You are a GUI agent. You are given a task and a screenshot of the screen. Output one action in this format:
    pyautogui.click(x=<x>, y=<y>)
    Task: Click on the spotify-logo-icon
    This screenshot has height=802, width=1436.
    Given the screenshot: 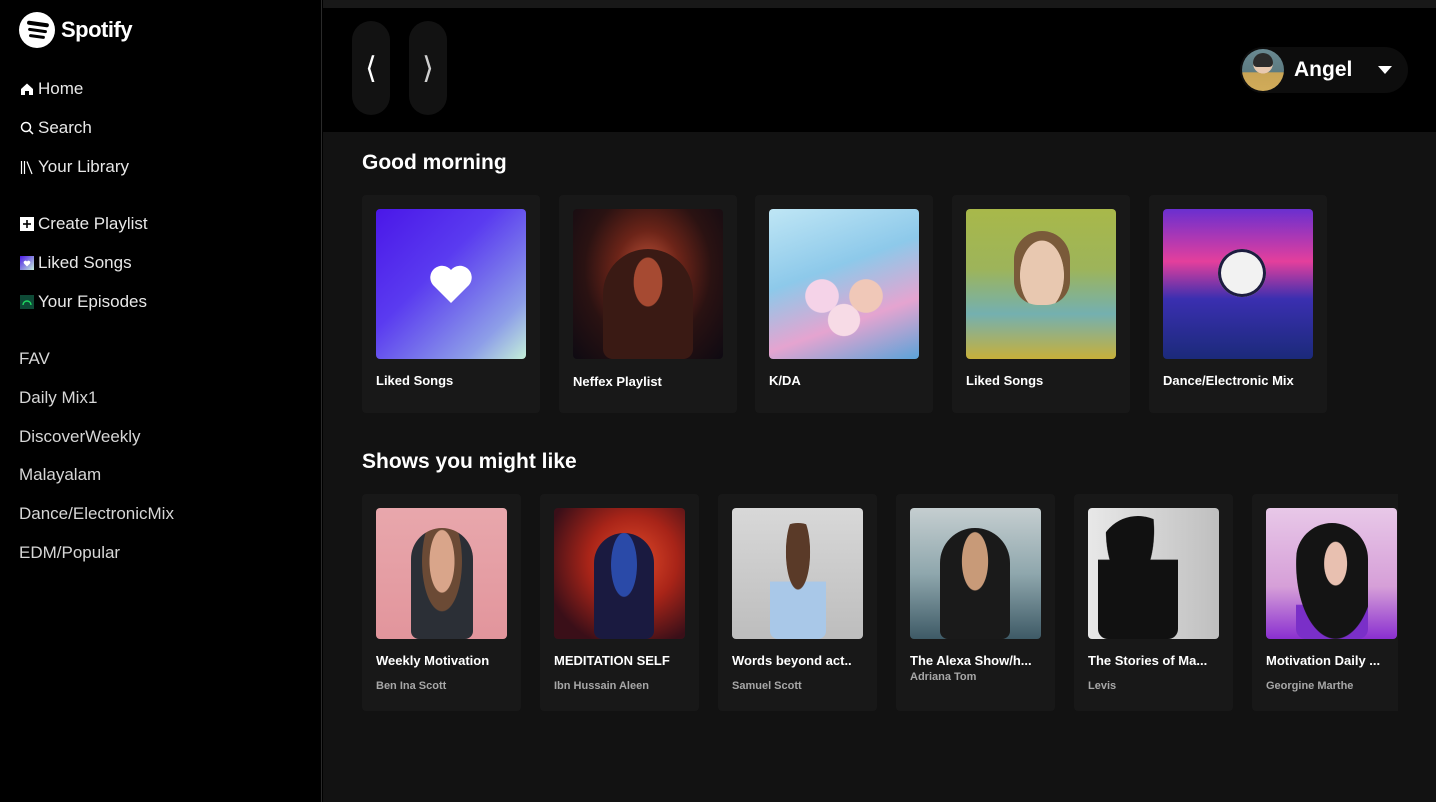 What is the action you would take?
    pyautogui.click(x=37, y=30)
    